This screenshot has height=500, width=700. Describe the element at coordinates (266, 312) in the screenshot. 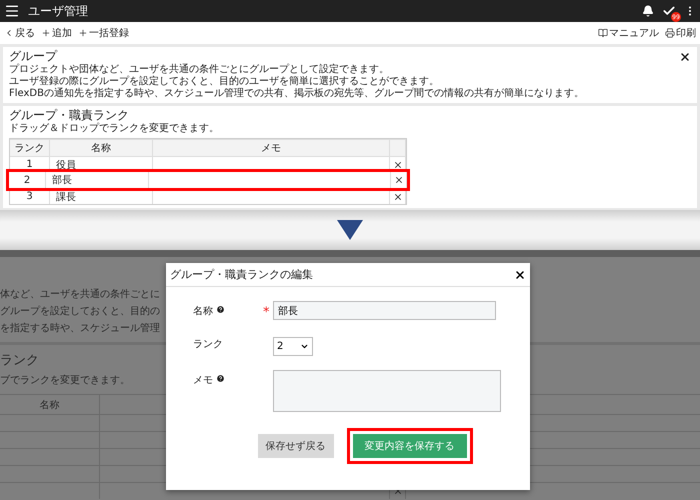

I see `required-mark: *` at that location.